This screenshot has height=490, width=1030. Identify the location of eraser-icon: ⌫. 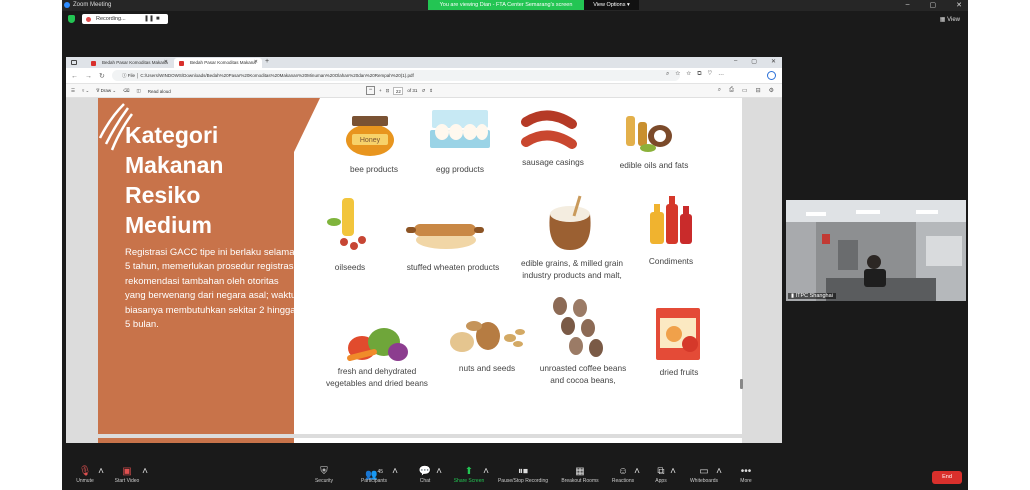
(126, 91).